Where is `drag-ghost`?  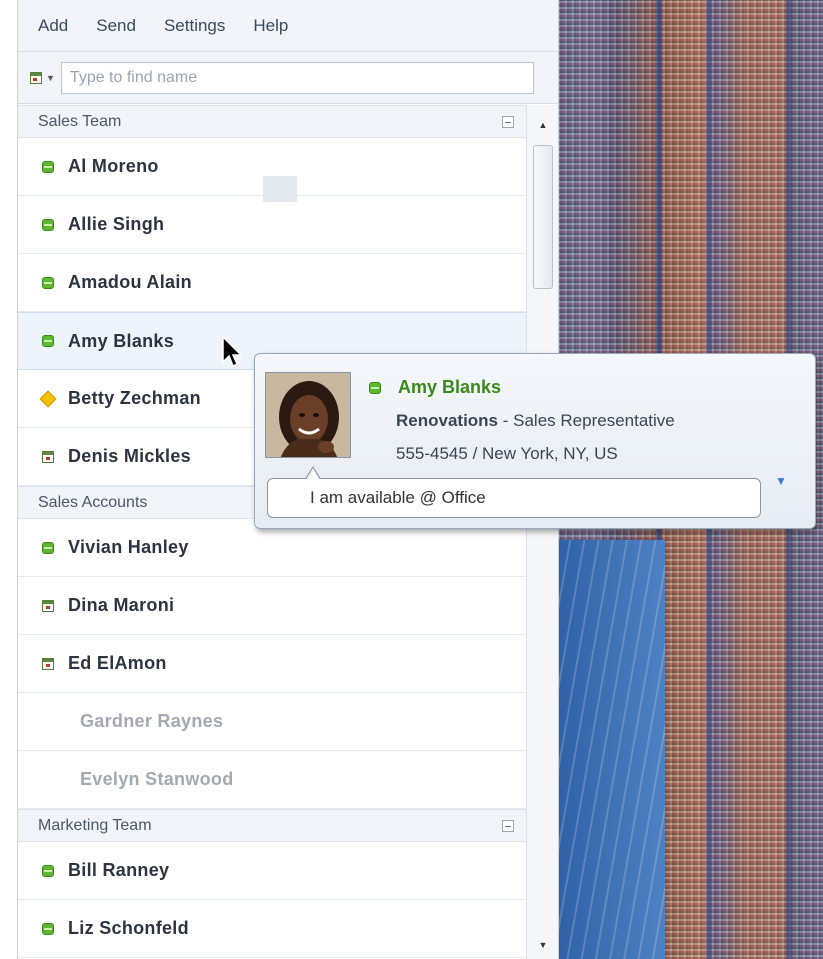
drag-ghost is located at coordinates (280, 189).